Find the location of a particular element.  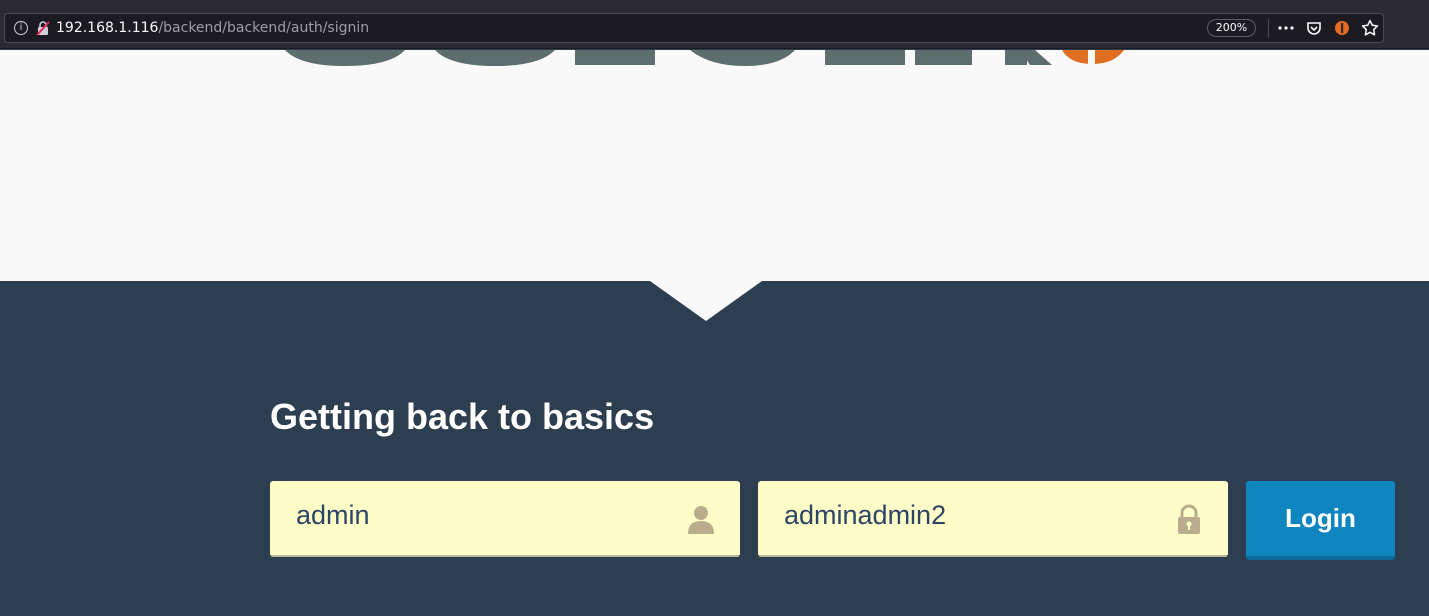

insecure-lock-icon is located at coordinates (43, 28).